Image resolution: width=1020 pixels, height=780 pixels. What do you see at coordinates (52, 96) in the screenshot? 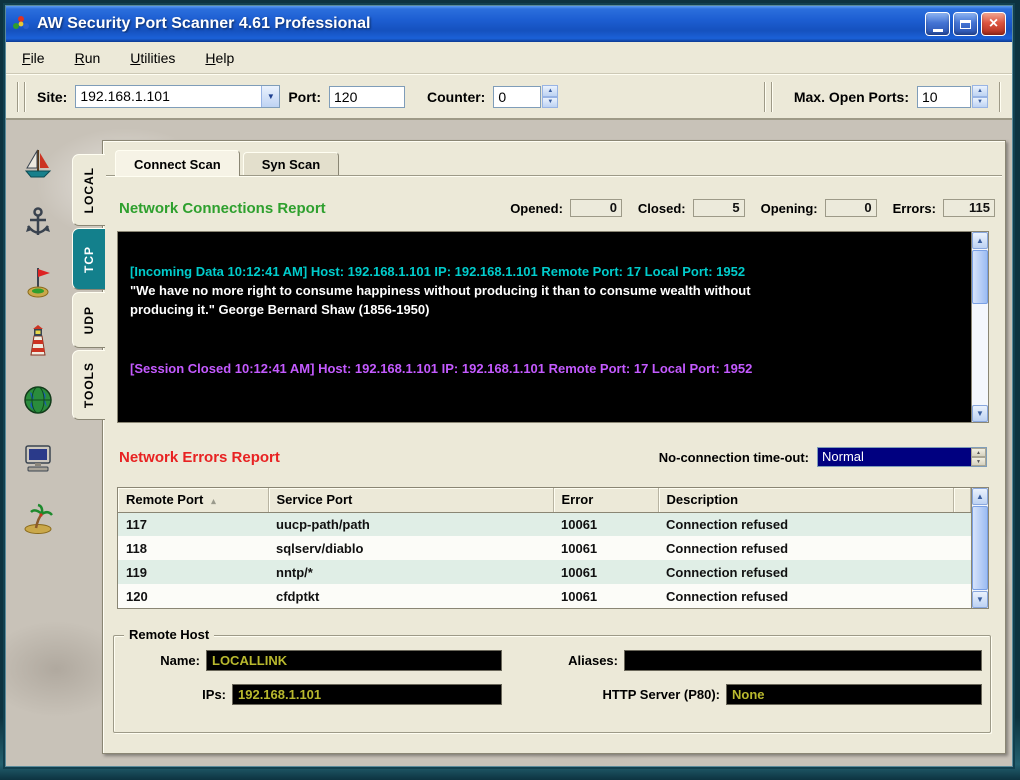
I see `site-label: Site:` at bounding box center [52, 96].